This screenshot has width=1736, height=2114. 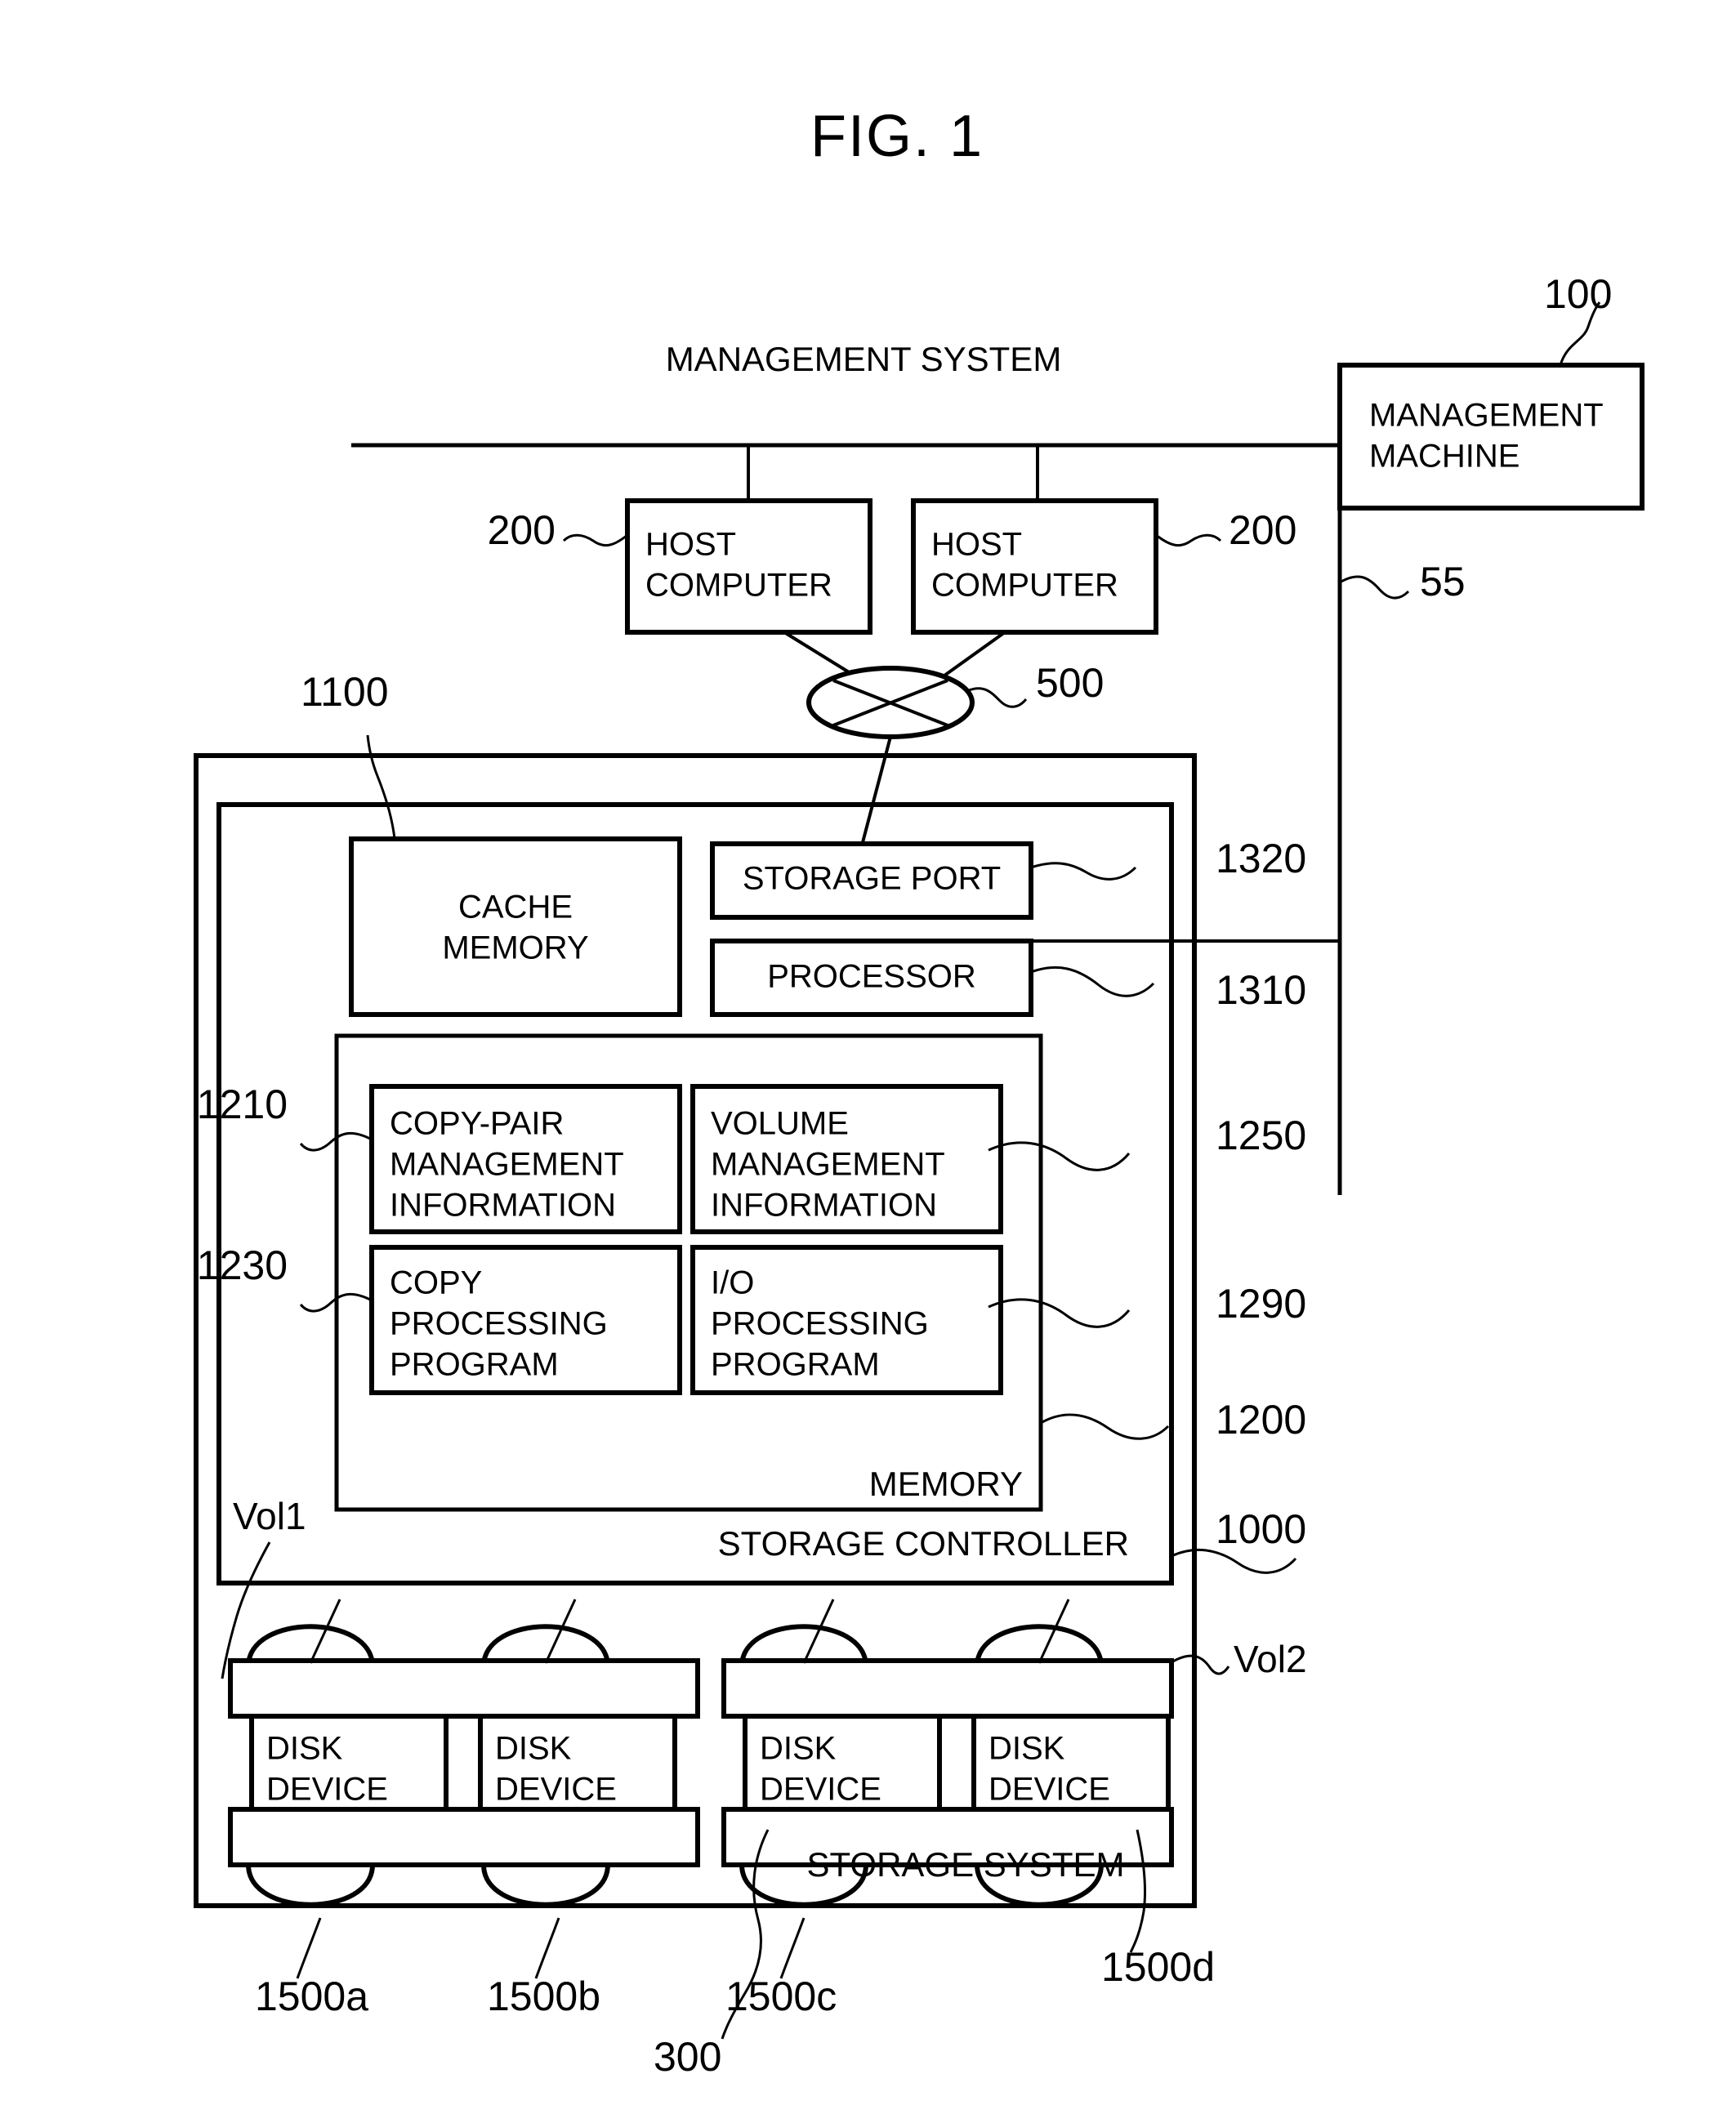 What do you see at coordinates (516, 927) in the screenshot?
I see `cache-memory-box` at bounding box center [516, 927].